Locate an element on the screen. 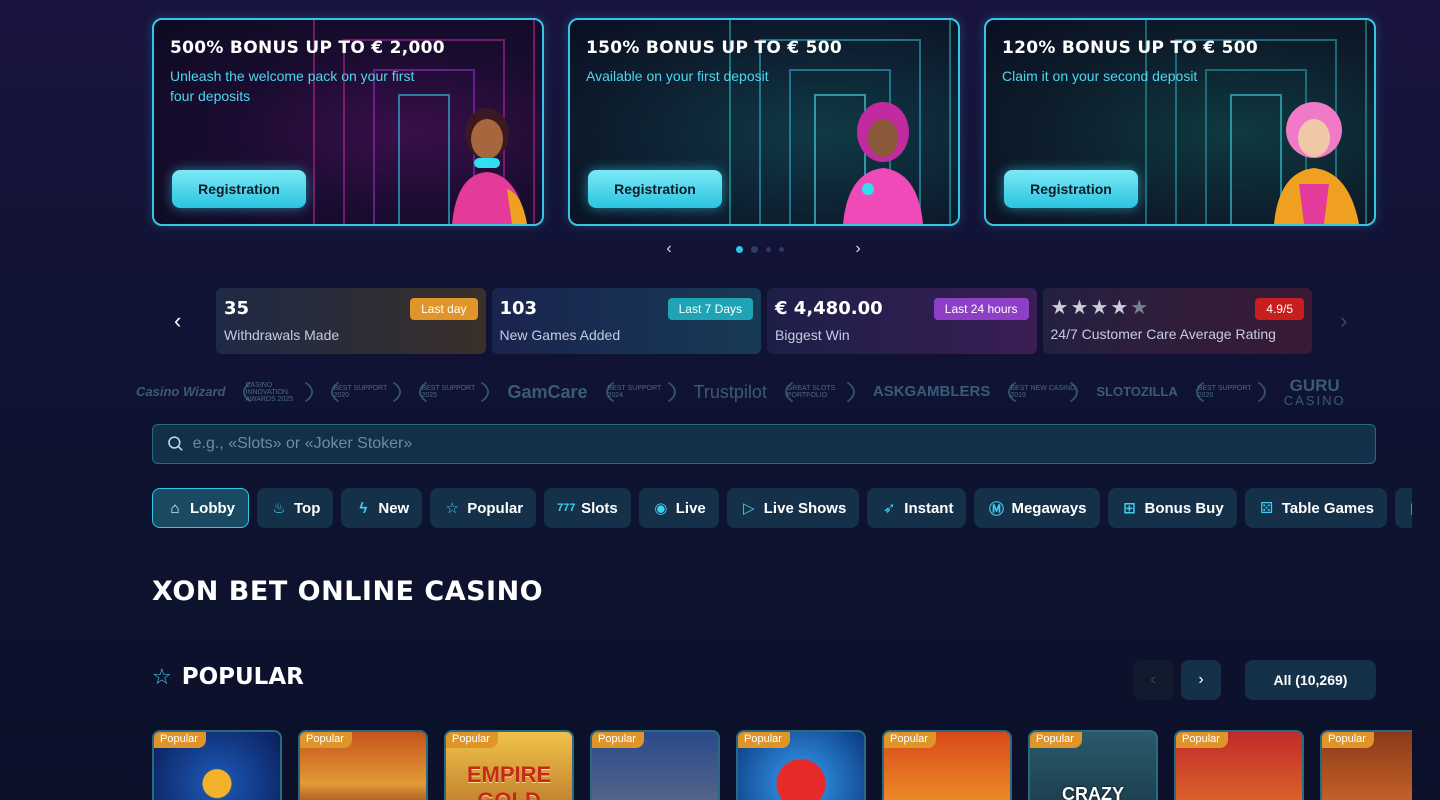  stat-label: 24/7 Customer Care Average Rating is located at coordinates (1163, 334).